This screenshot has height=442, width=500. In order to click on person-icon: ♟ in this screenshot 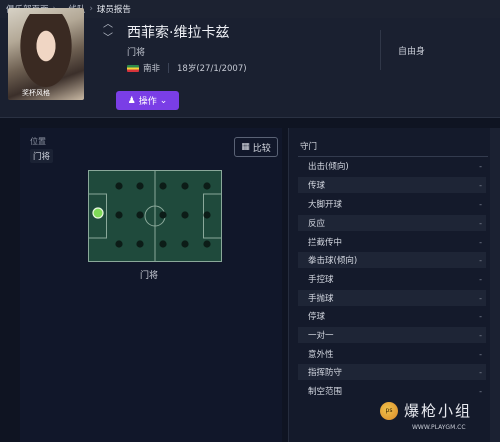, I will do `click(131, 100)`.